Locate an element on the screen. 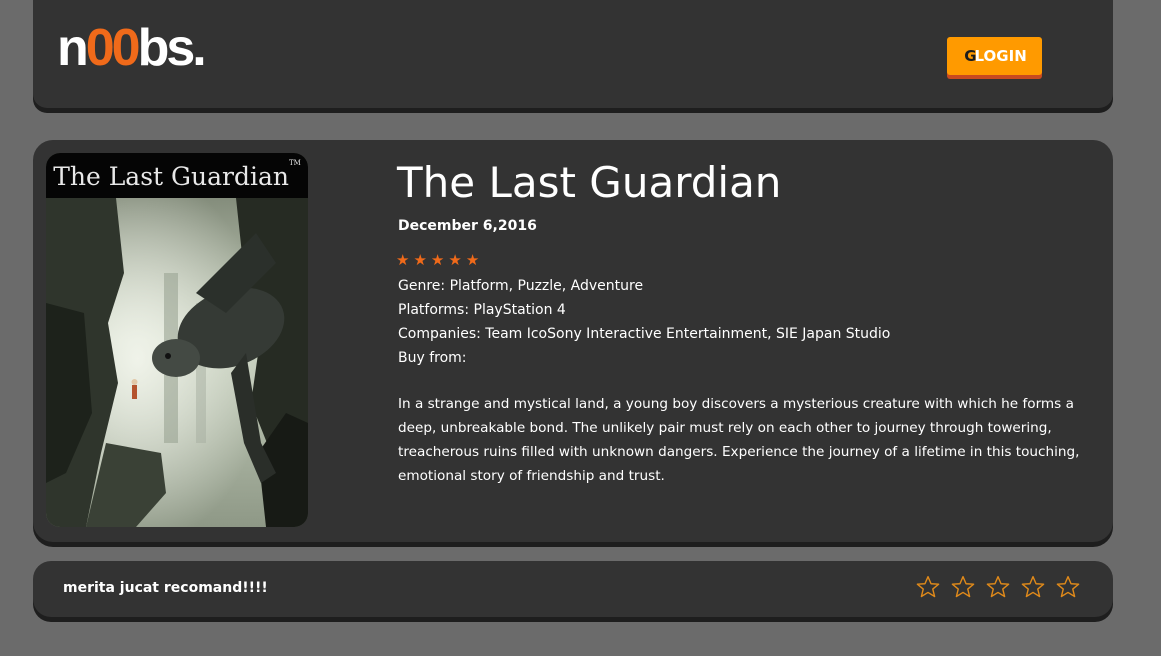 The image size is (1161, 656). review-card: merita jucat recomand!!!! is located at coordinates (573, 589).